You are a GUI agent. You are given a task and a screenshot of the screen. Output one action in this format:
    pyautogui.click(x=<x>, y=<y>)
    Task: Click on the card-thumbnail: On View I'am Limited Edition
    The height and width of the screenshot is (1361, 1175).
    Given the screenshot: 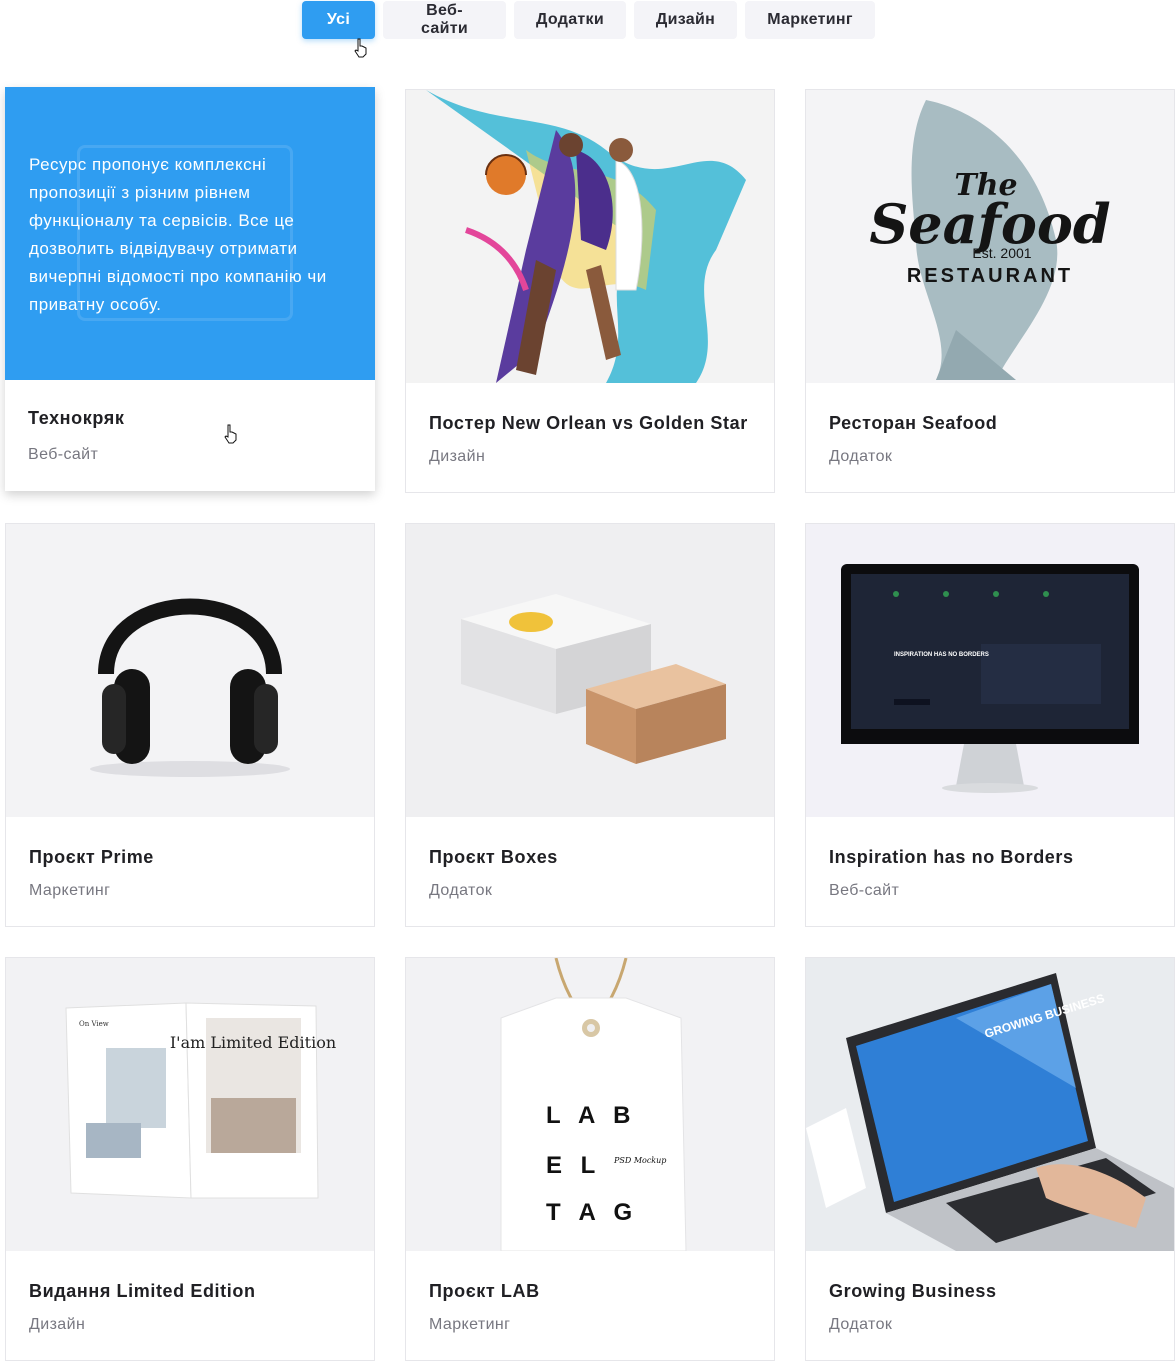 What is the action you would take?
    pyautogui.click(x=190, y=1104)
    